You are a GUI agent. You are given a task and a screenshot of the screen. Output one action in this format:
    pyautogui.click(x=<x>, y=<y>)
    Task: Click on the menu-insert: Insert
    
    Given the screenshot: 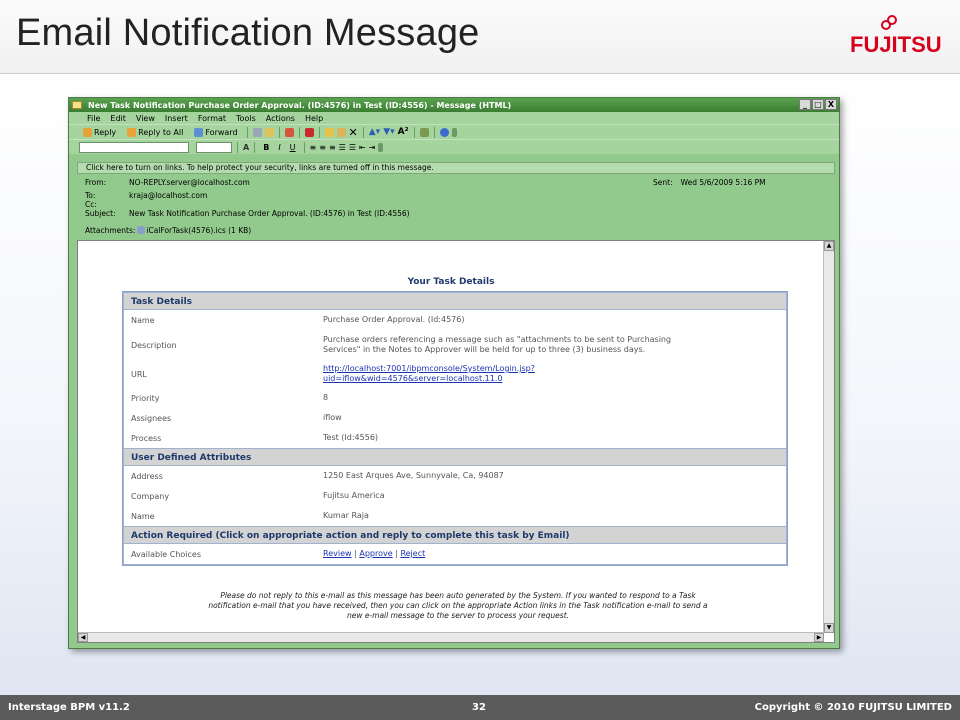 What is the action you would take?
    pyautogui.click(x=176, y=118)
    